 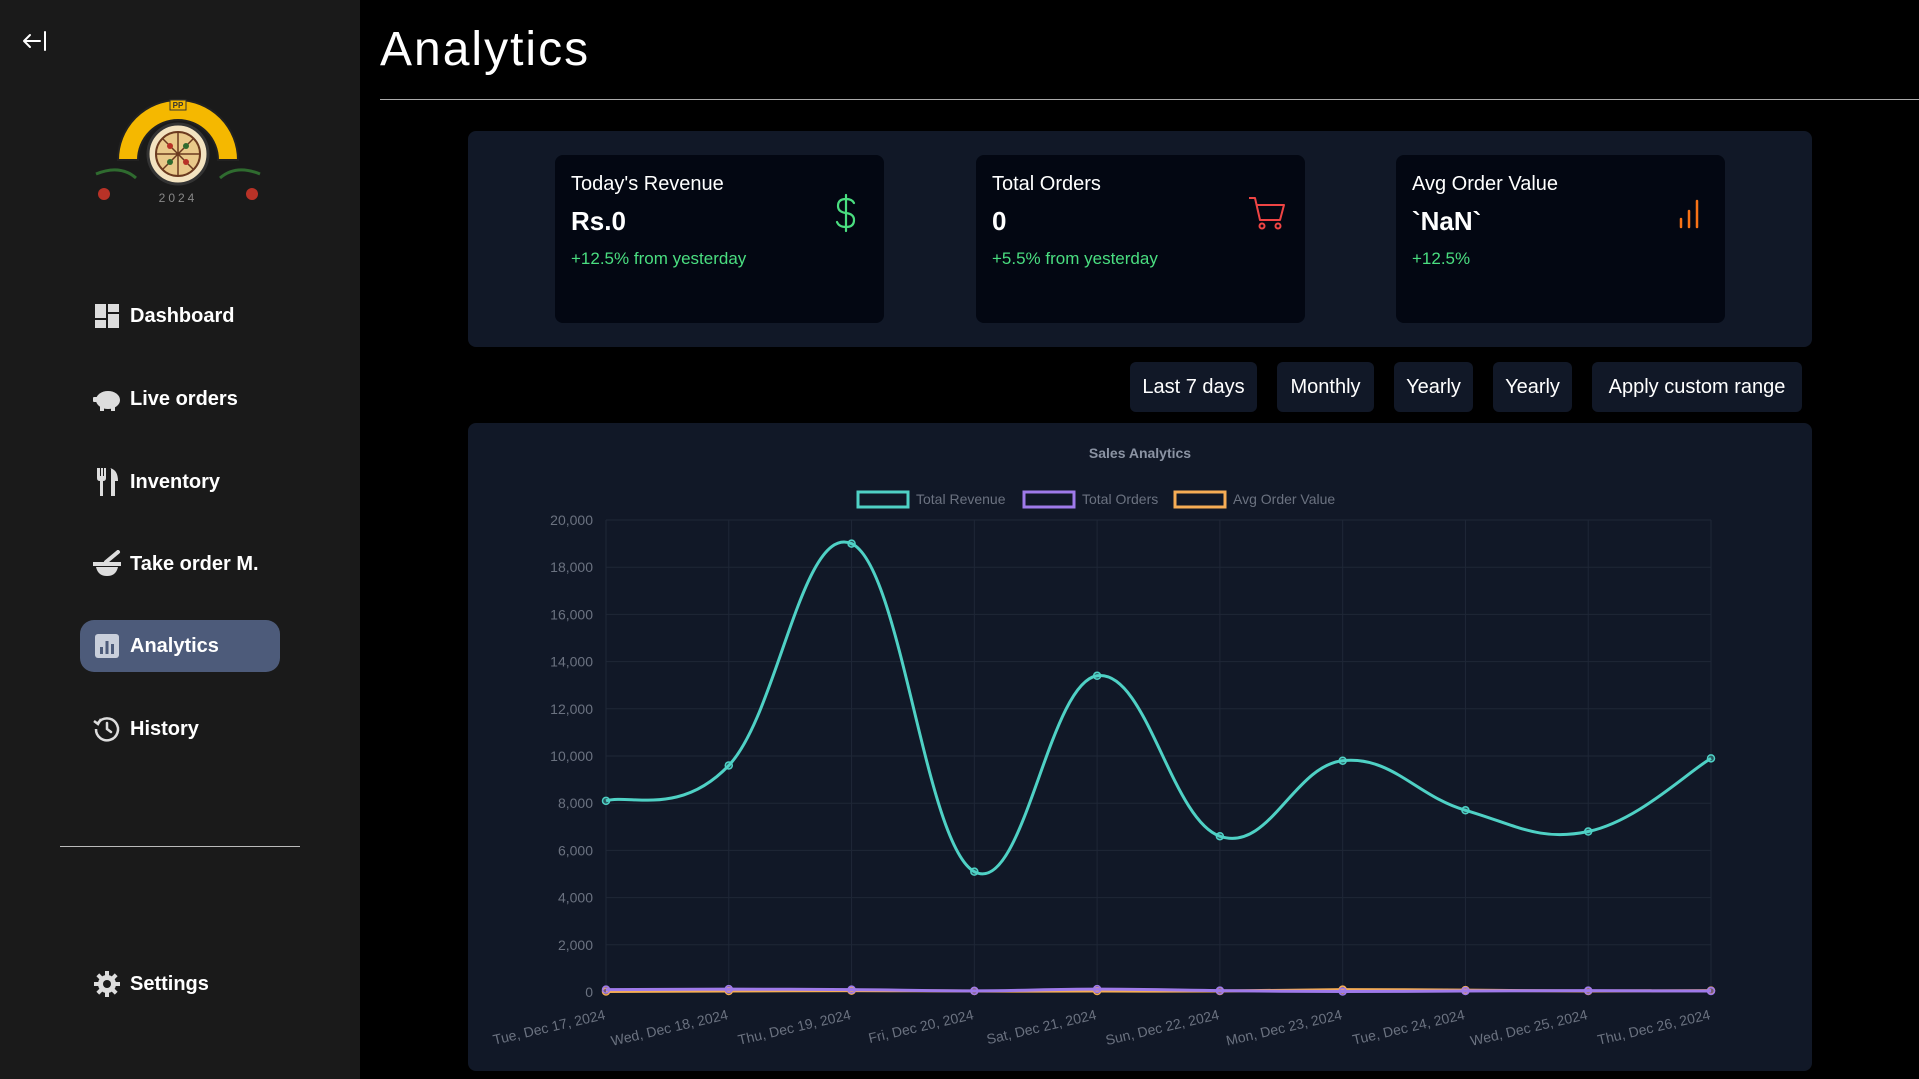 I want to click on sidebar-item-inventory: Inventory, so click(x=180, y=482).